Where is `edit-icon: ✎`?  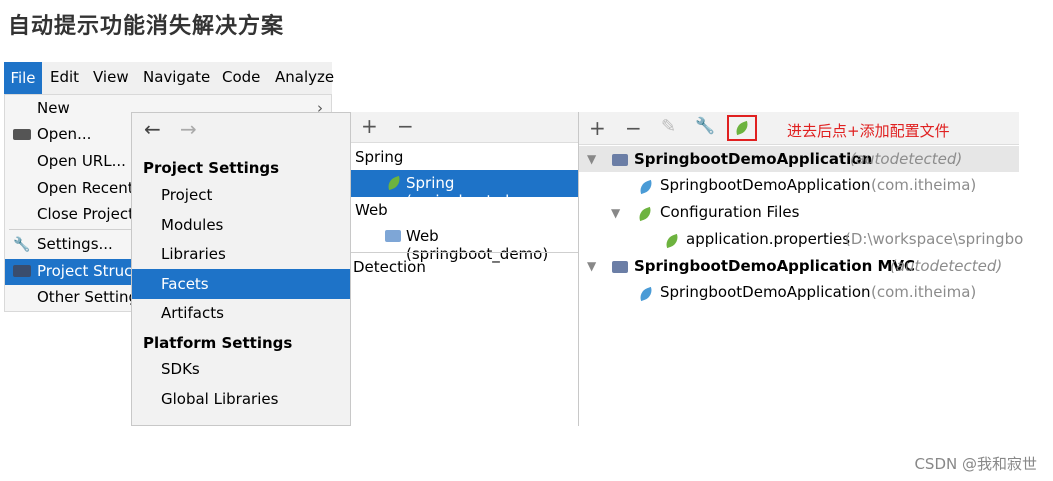 edit-icon: ✎ is located at coordinates (668, 126).